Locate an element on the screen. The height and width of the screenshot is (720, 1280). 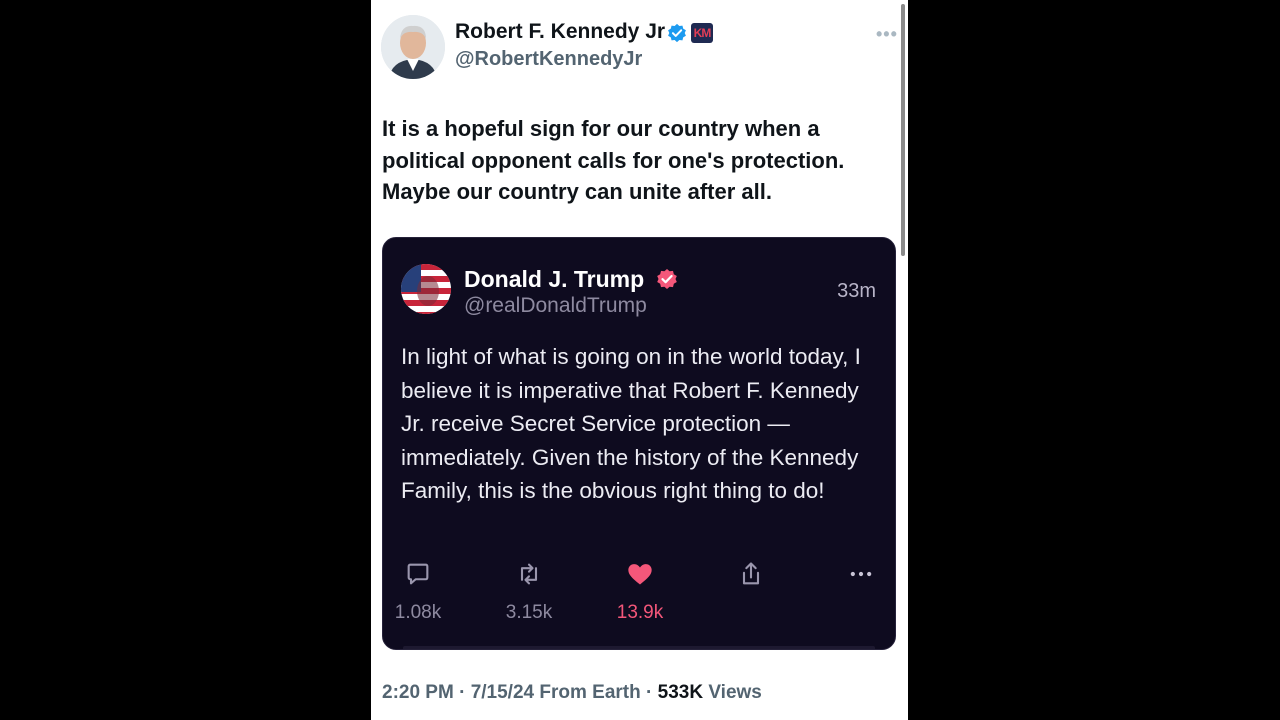
repost-count: 3.15k is located at coordinates (529, 612).